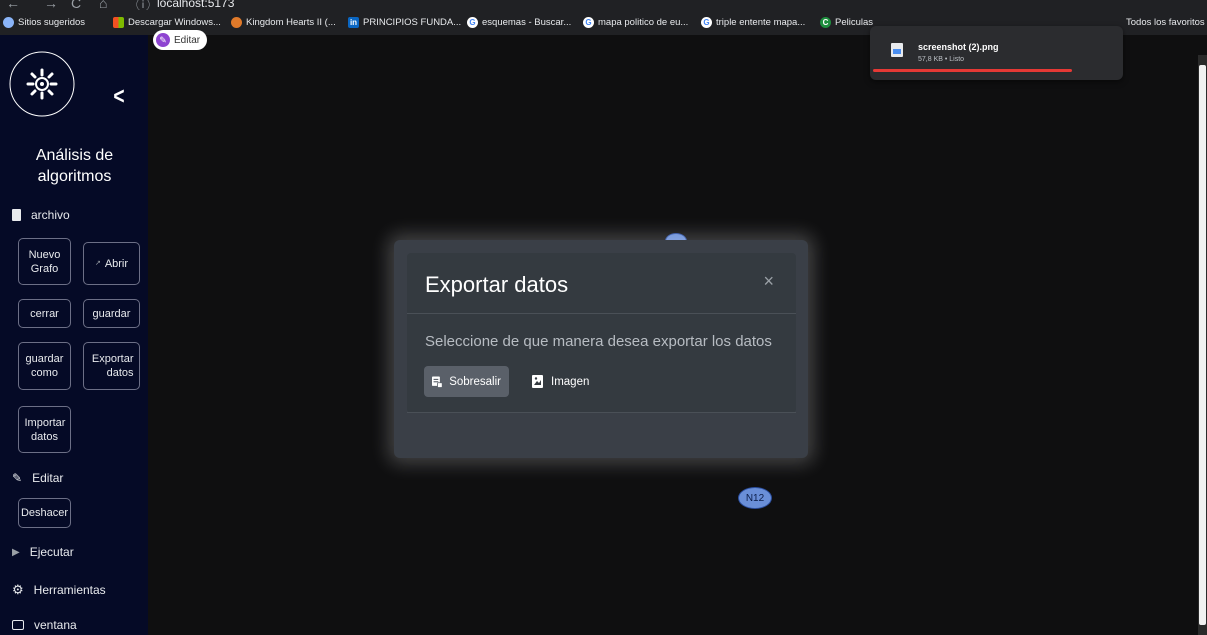  What do you see at coordinates (44, 313) in the screenshot?
I see `cerrar-button: cerrar` at bounding box center [44, 313].